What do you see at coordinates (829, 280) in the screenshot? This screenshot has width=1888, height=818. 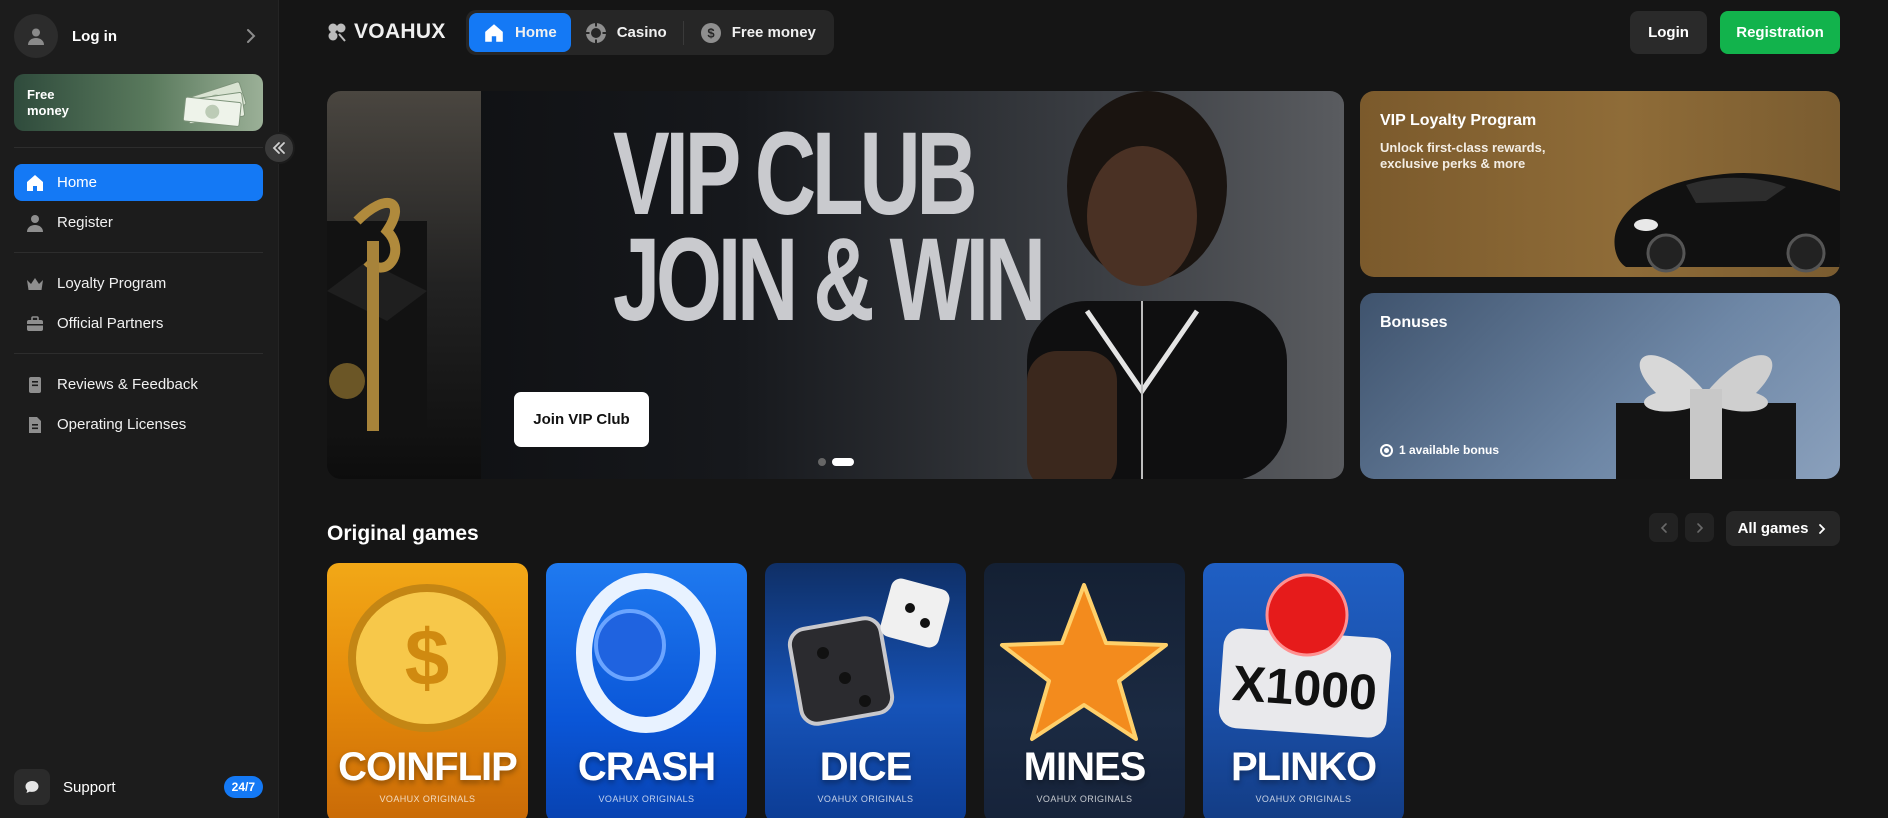 I see `hero-title-line: JOIN & WIN` at bounding box center [829, 280].